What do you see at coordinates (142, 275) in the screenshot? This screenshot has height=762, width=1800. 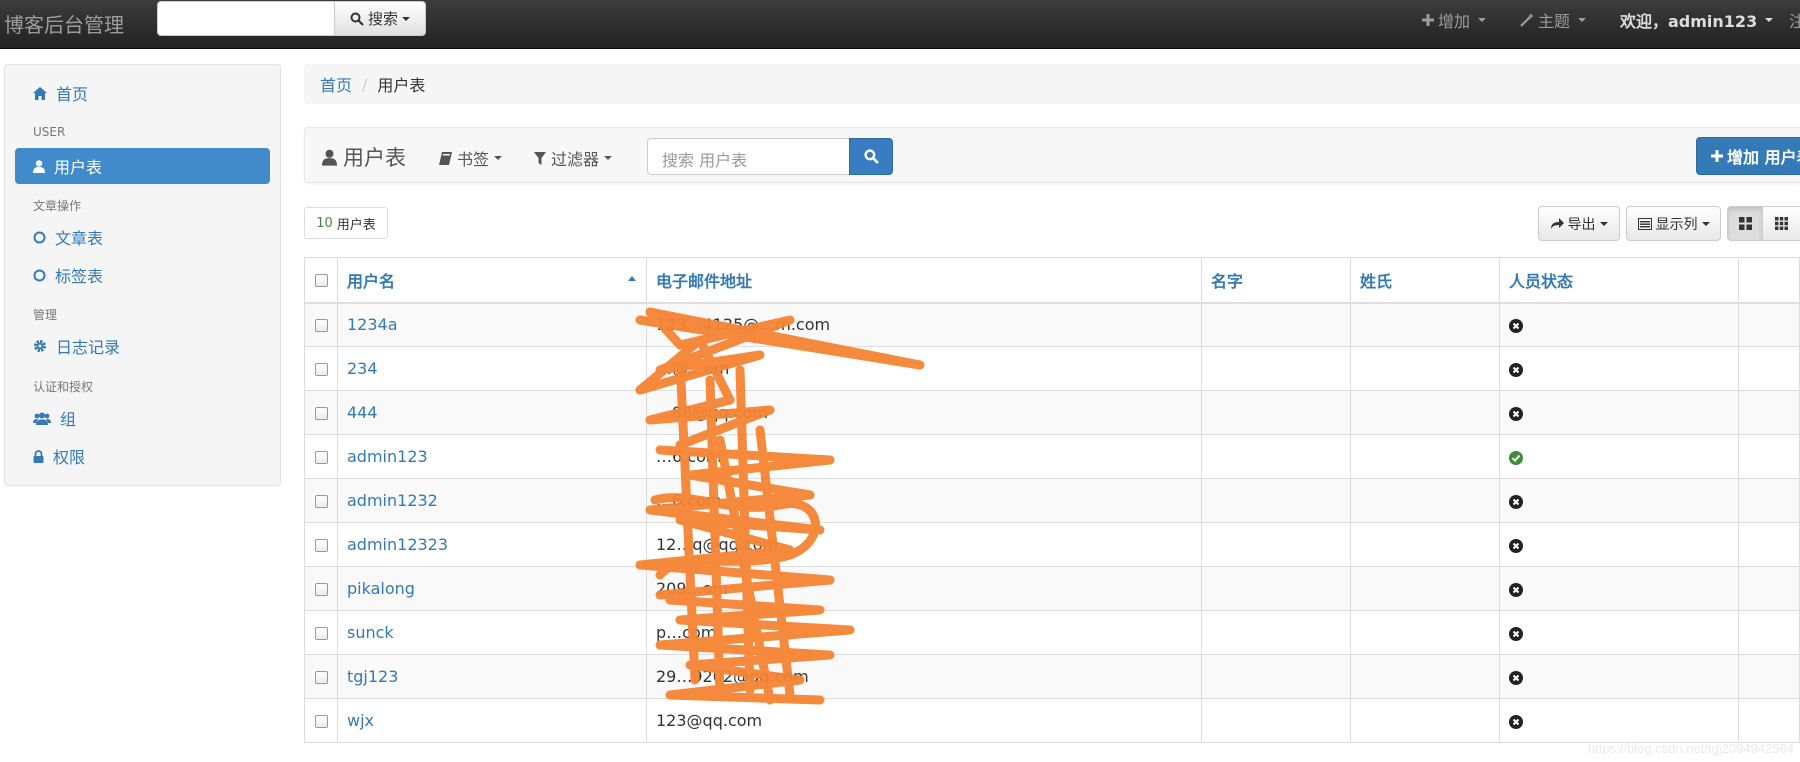 I see `sidebar-item-tag-table: 标签表` at bounding box center [142, 275].